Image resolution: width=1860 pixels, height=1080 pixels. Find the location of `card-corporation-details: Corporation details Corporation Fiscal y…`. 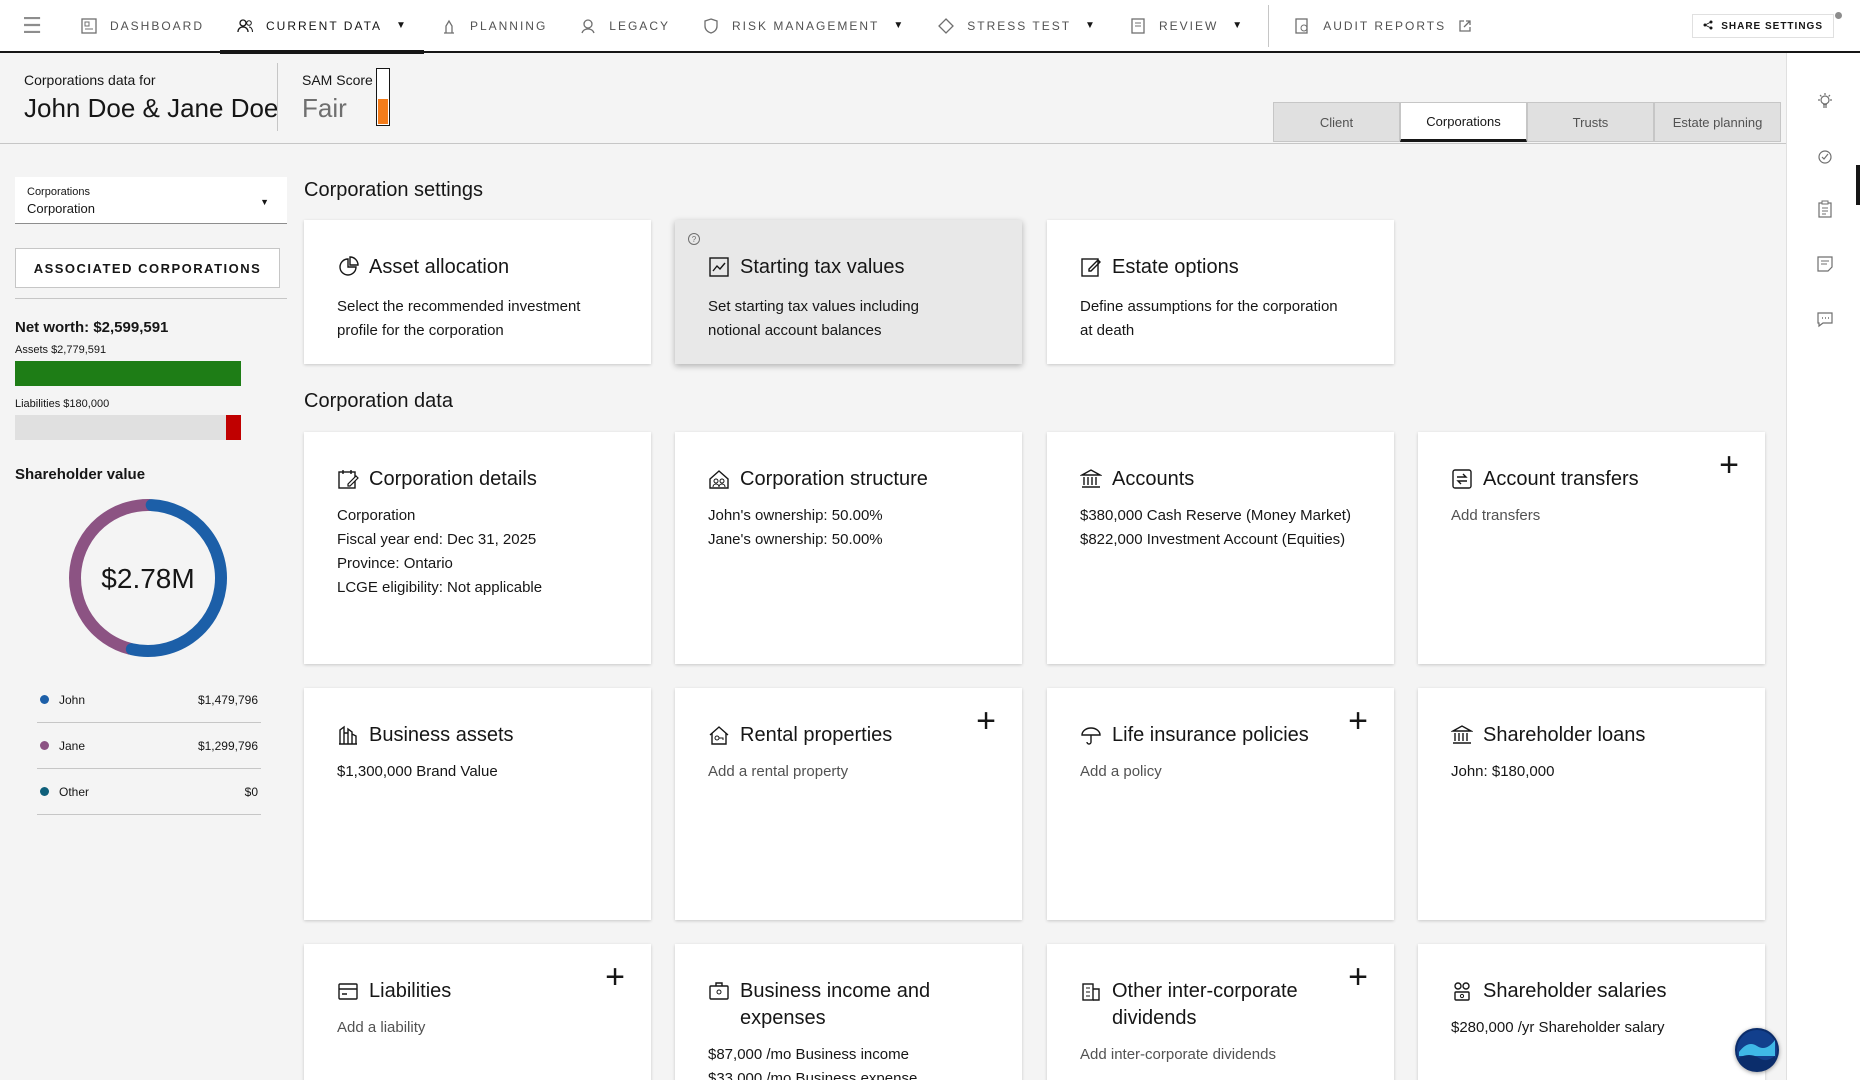

card-corporation-details: Corporation details Corporation Fiscal y… is located at coordinates (477, 548).